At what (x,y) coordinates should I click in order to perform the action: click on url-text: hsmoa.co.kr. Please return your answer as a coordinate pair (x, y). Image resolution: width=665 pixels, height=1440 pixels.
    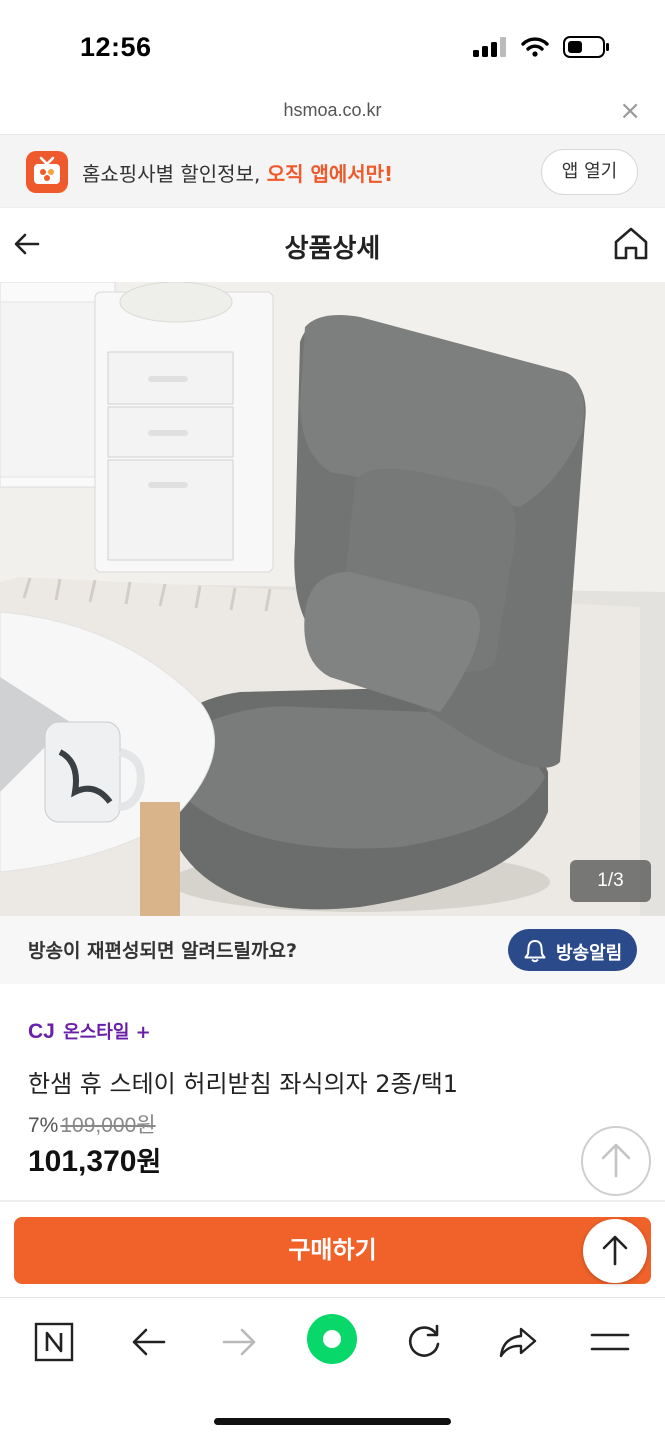
    Looking at the image, I should click on (332, 110).